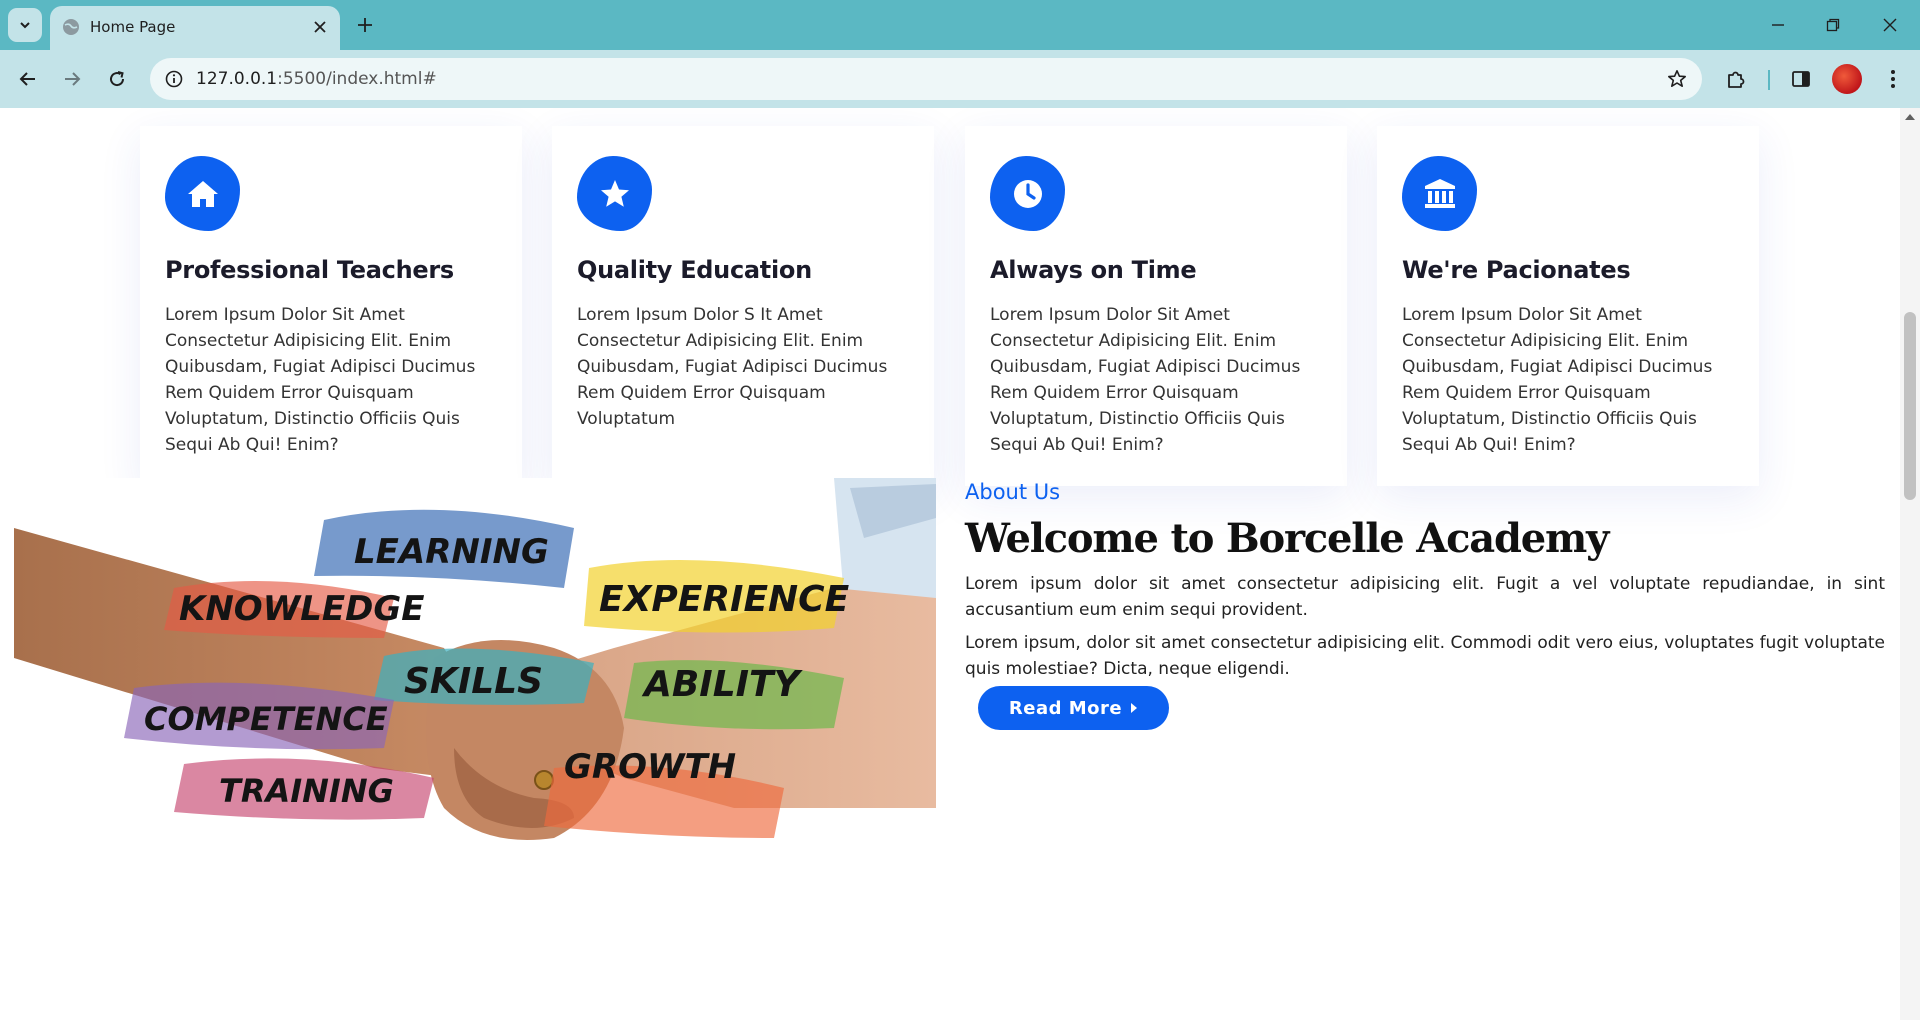 Image resolution: width=1920 pixels, height=1020 pixels. What do you see at coordinates (1134, 708) in the screenshot?
I see `caret-right-icon` at bounding box center [1134, 708].